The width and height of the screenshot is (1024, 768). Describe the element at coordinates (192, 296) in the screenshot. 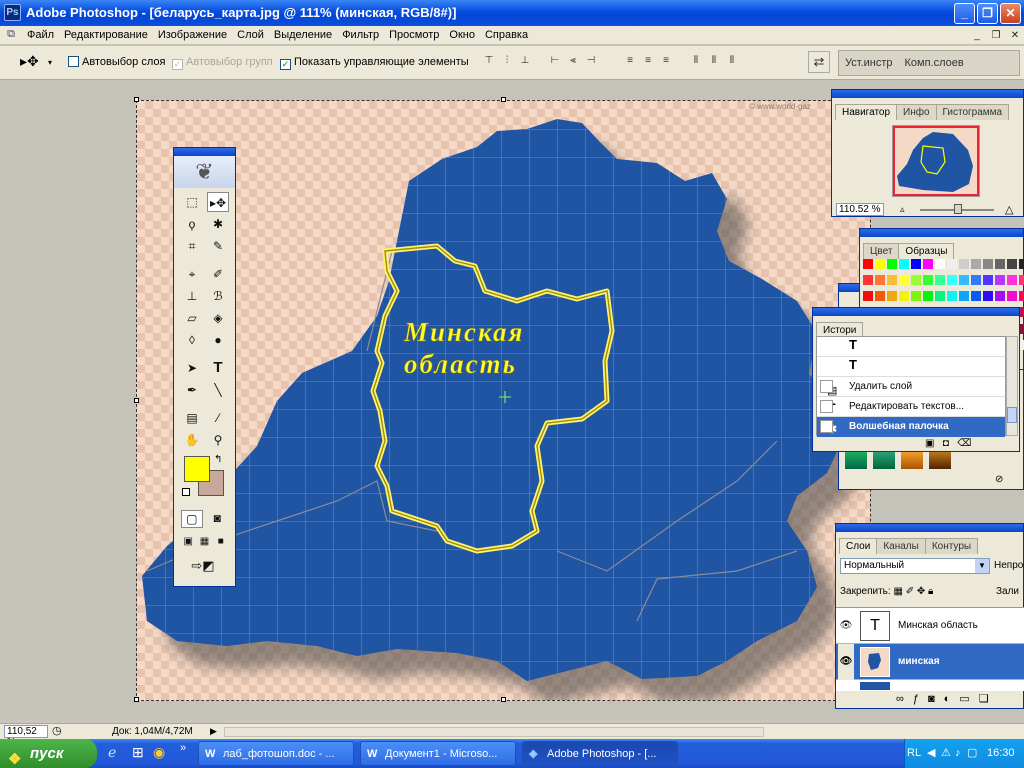

I see `clone-stamp-tool-icon: ⊥` at that location.